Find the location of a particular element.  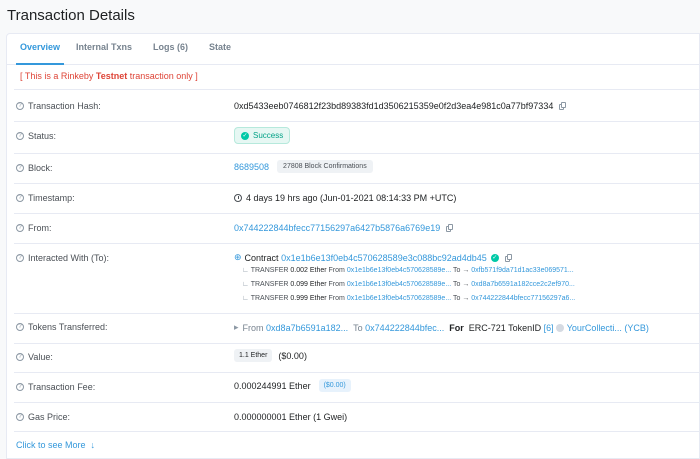

gas-row: 0.000000001 Ether (1 Gwei) is located at coordinates (290, 417).